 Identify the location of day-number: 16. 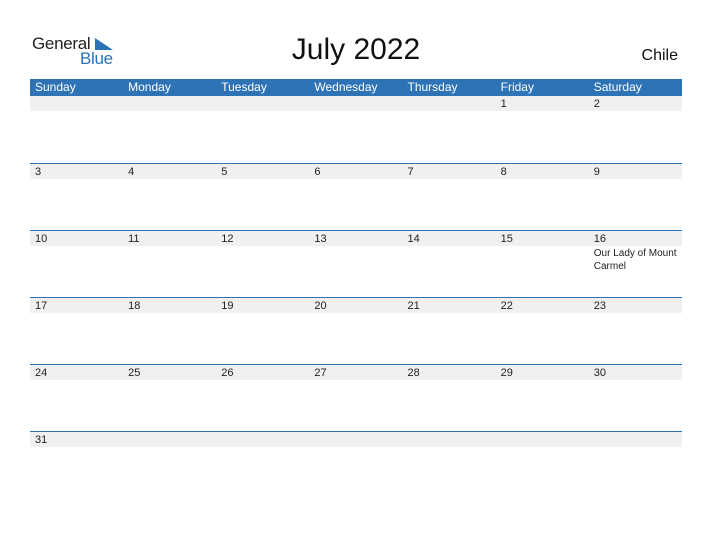
(599, 239).